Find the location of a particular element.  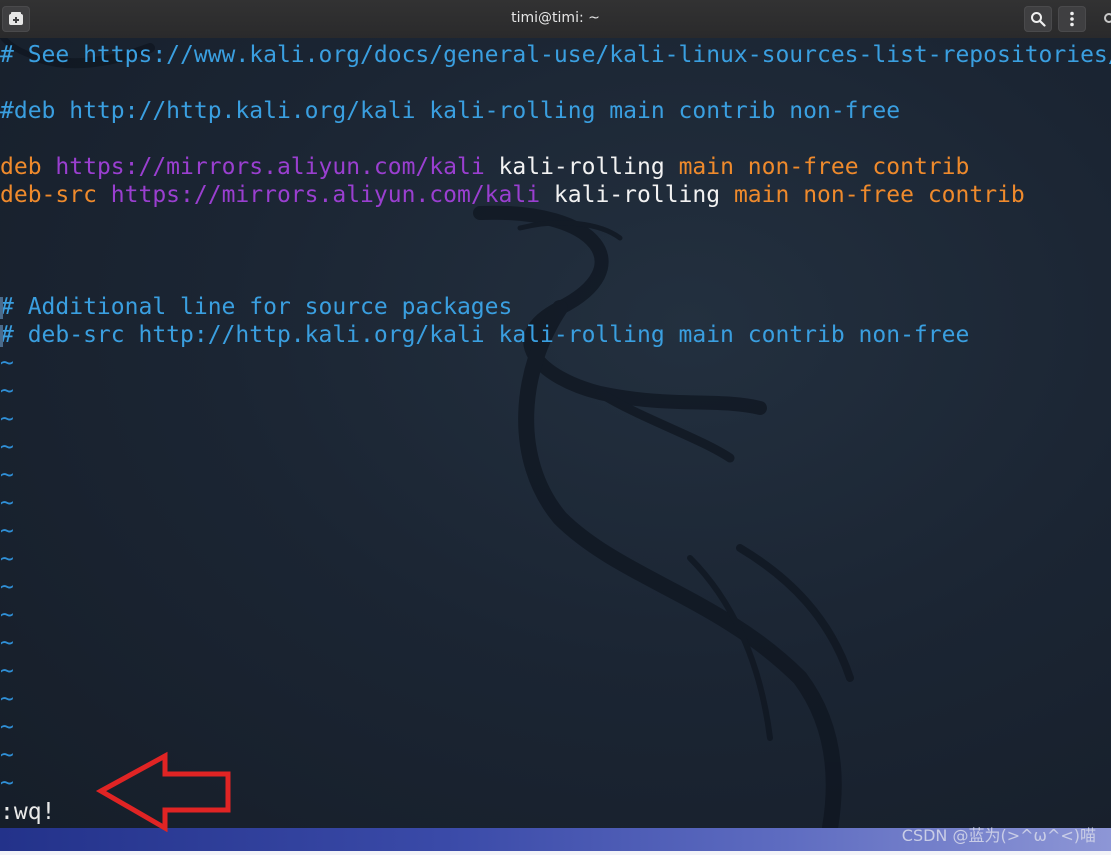

source-keyword: deb is located at coordinates (21, 167).